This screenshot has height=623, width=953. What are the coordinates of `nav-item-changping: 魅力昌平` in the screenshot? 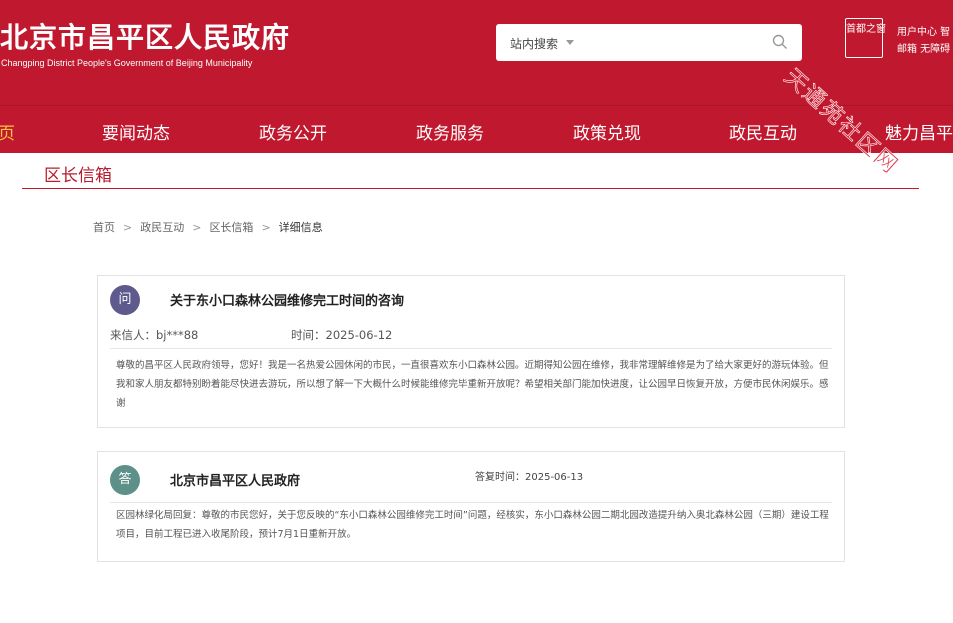 It's located at (919, 131).